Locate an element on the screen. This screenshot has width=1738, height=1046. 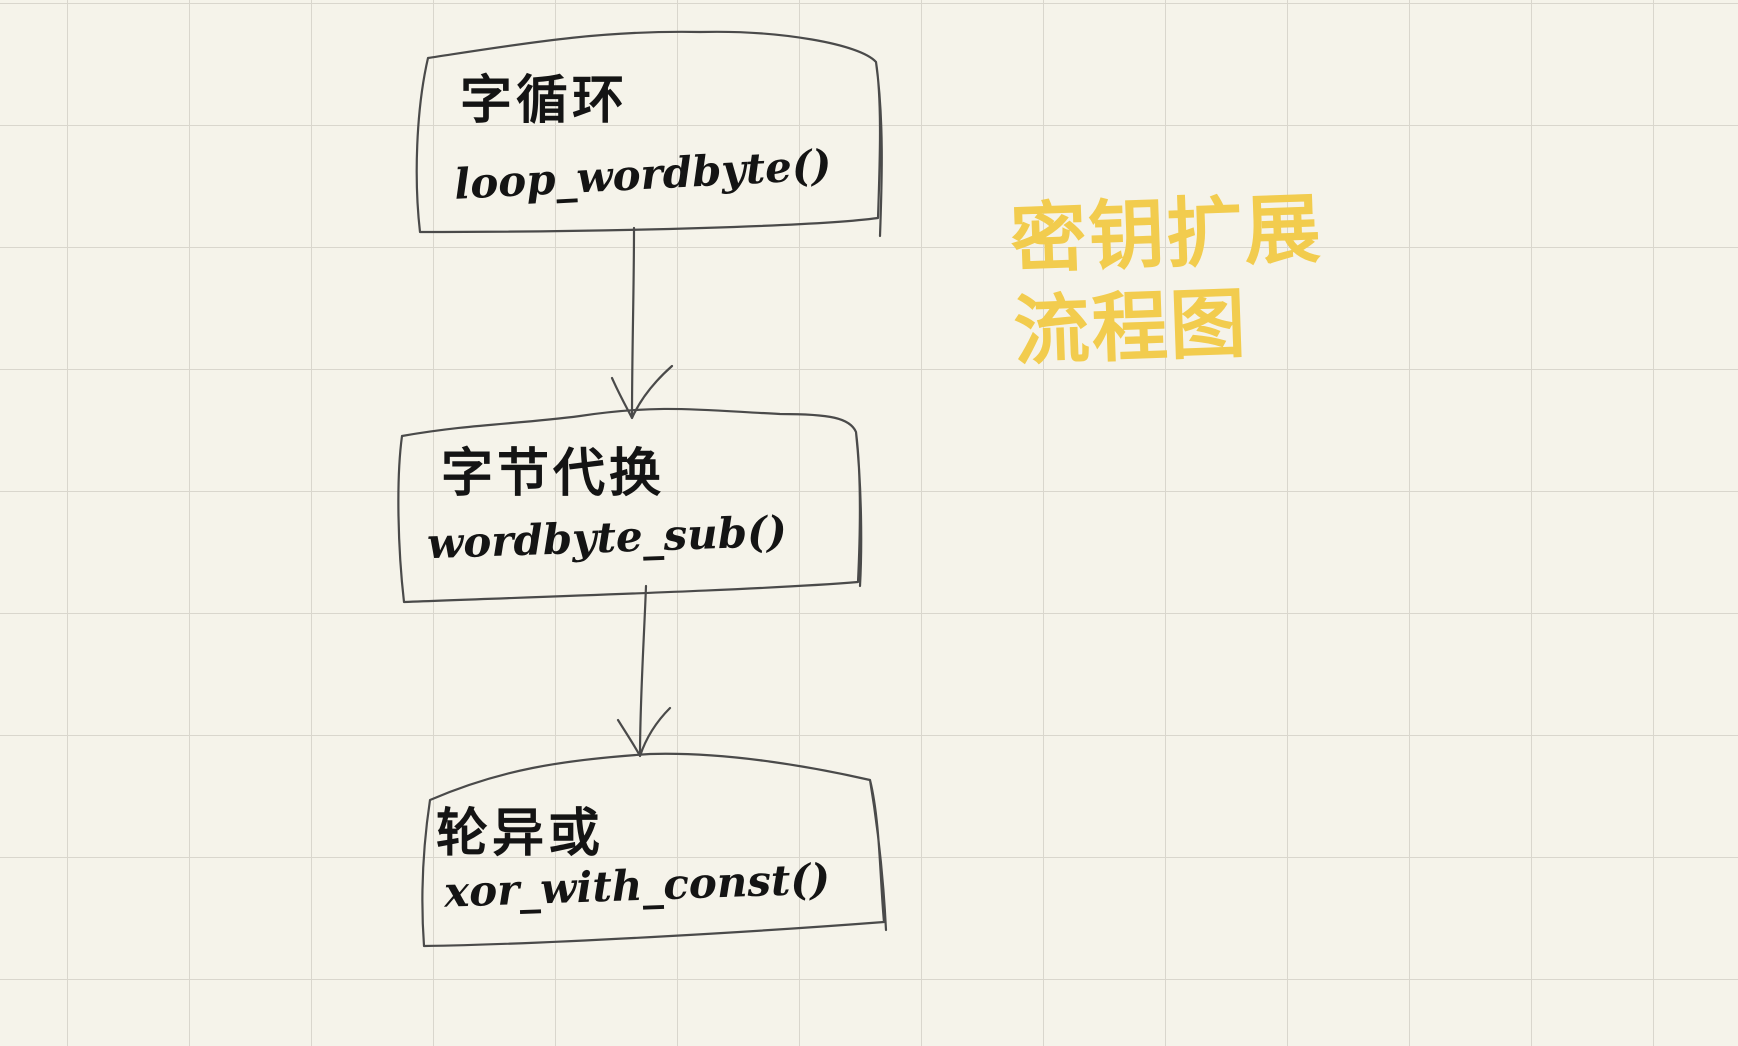
node-wordbyte-sub: 字节代换 wordbyte_sub() is located at coordinates (628, 506).